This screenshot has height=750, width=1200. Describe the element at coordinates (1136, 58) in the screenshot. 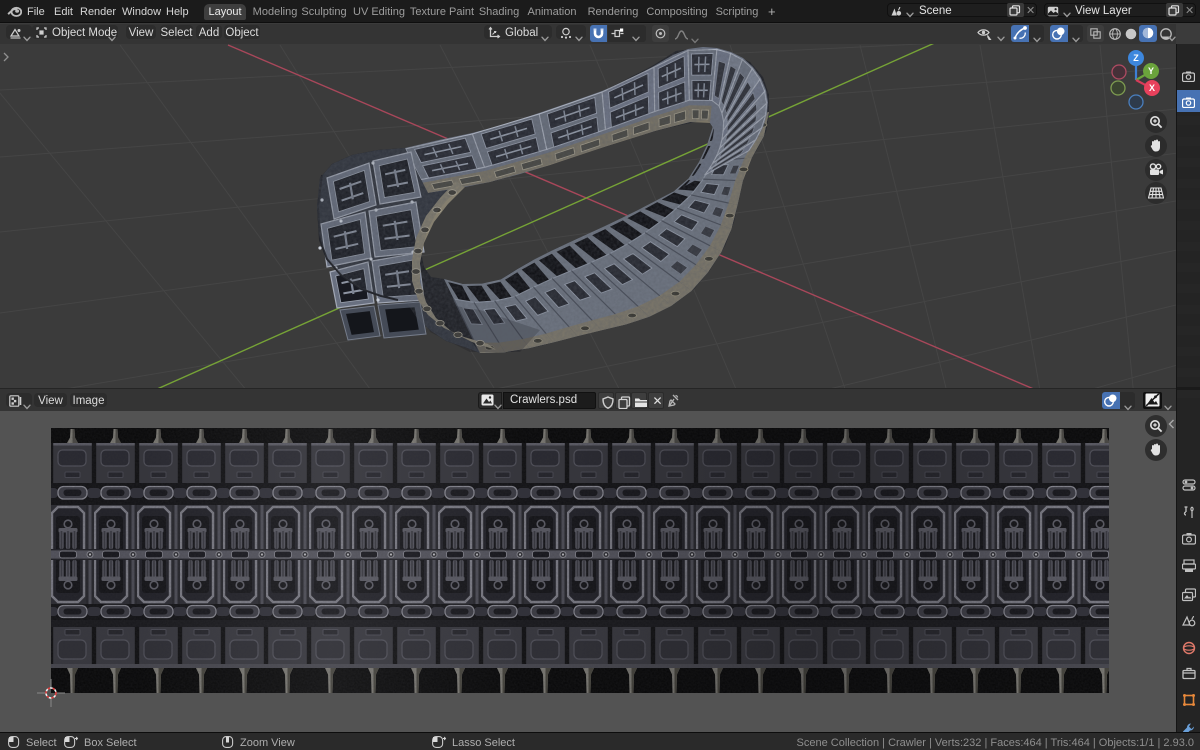

I see `svg-text: Z` at that location.